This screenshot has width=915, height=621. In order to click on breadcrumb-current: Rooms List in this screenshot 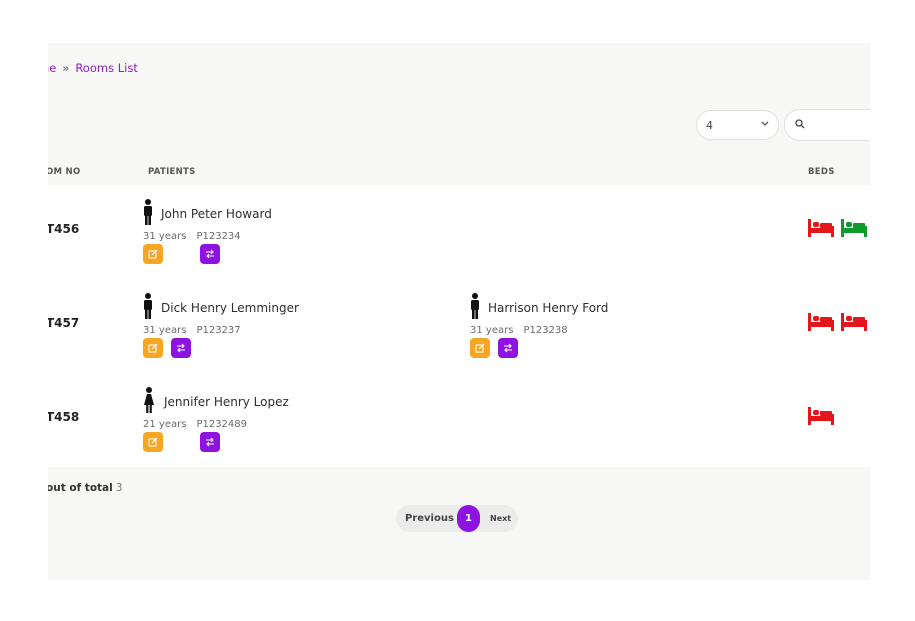, I will do `click(106, 68)`.